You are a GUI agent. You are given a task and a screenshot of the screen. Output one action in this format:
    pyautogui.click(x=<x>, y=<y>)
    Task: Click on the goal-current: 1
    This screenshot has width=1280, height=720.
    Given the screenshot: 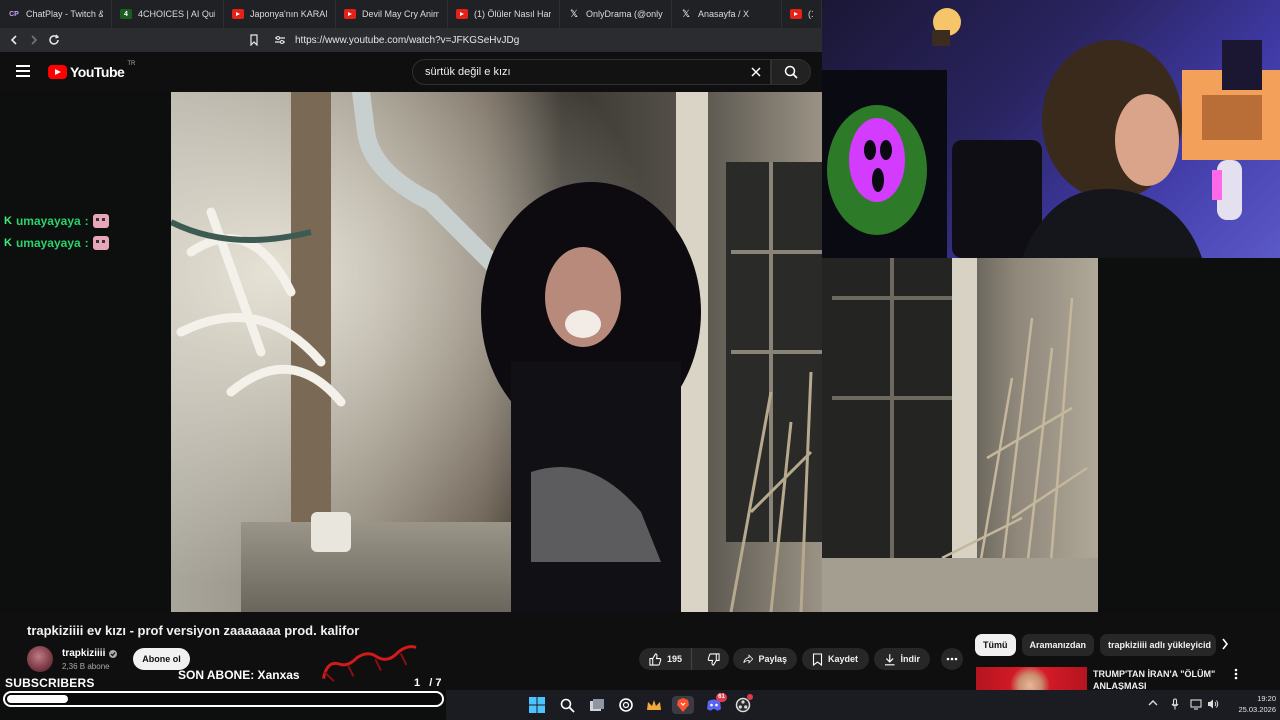 What is the action you would take?
    pyautogui.click(x=417, y=683)
    